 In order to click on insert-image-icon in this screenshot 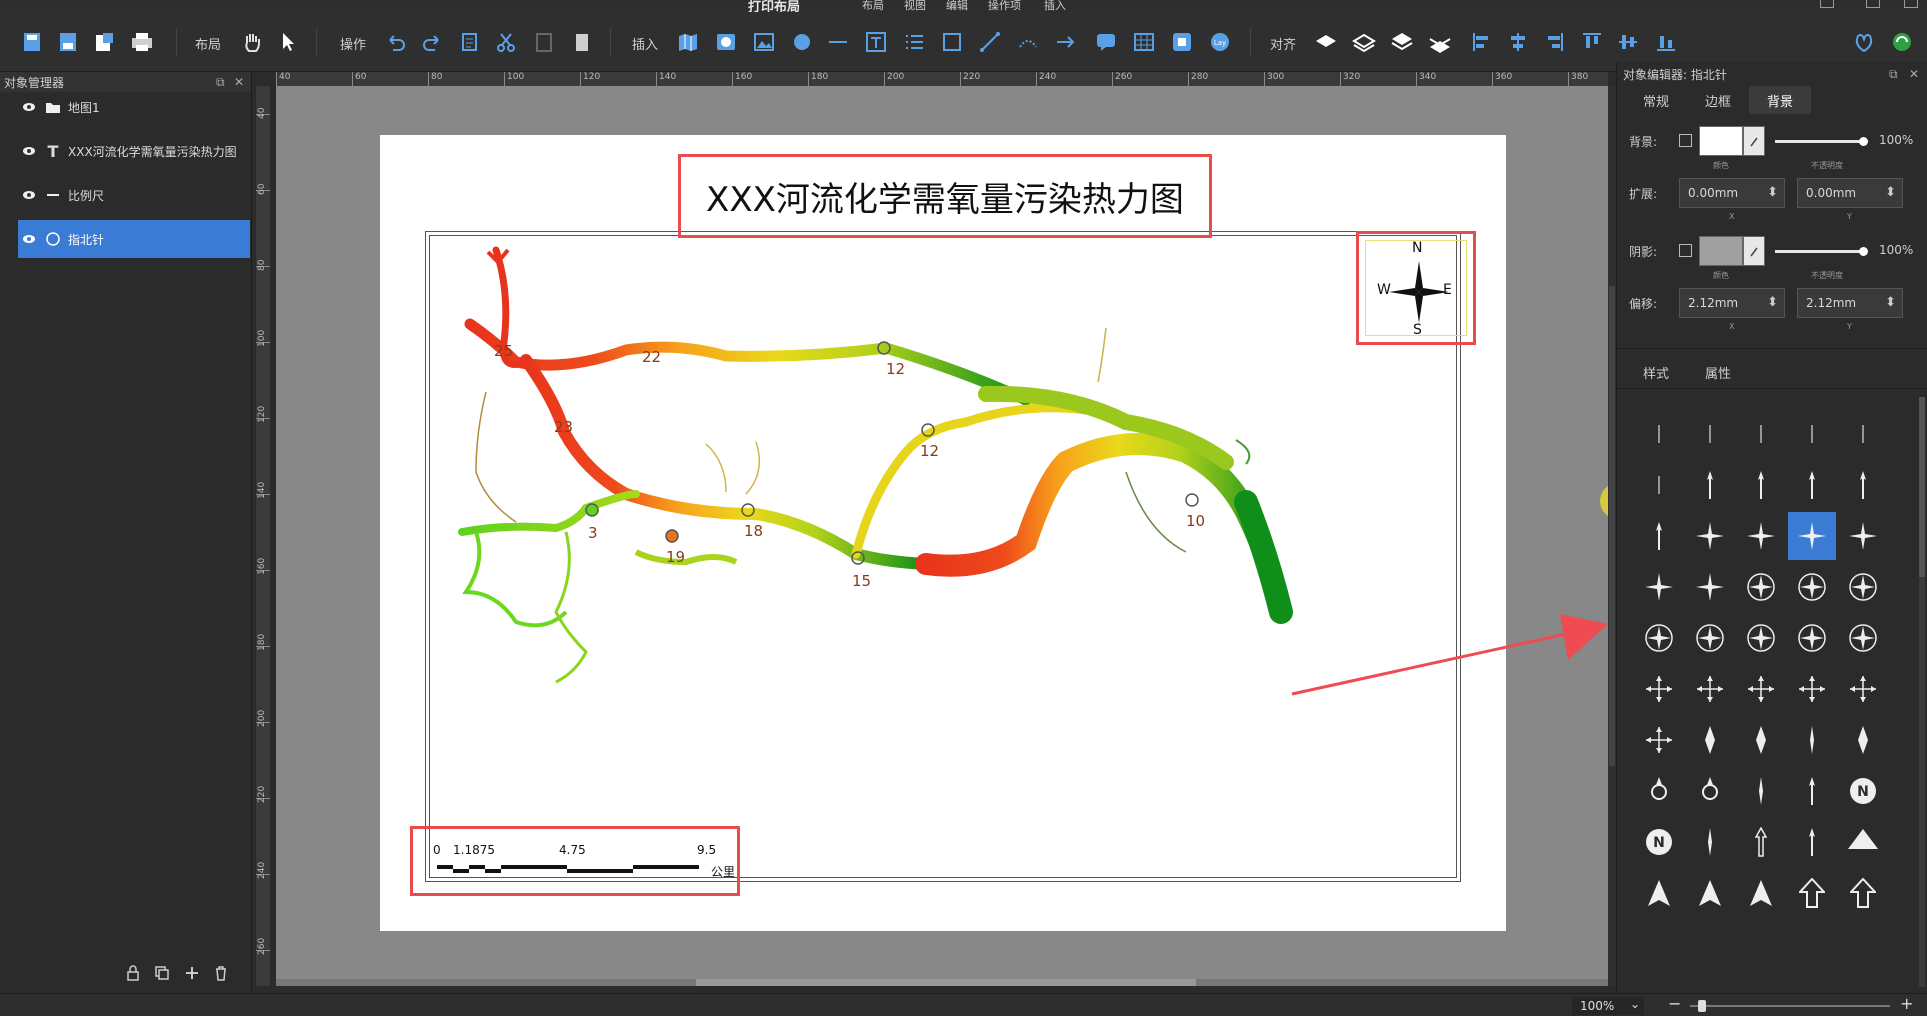, I will do `click(764, 42)`.